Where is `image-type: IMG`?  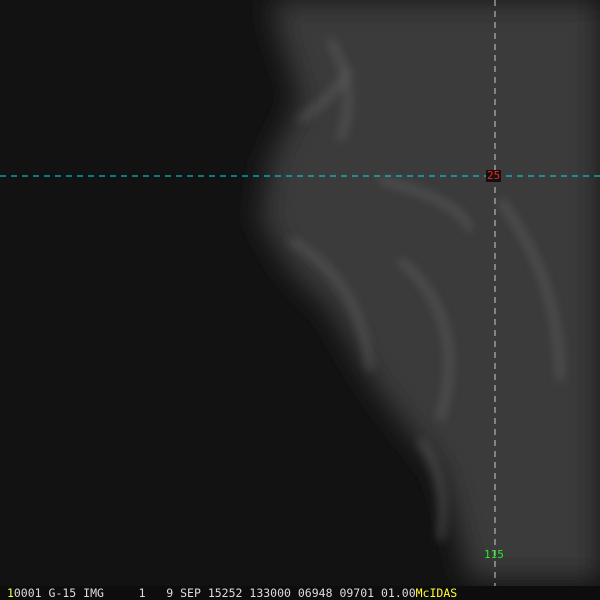
image-type: IMG is located at coordinates (93, 593).